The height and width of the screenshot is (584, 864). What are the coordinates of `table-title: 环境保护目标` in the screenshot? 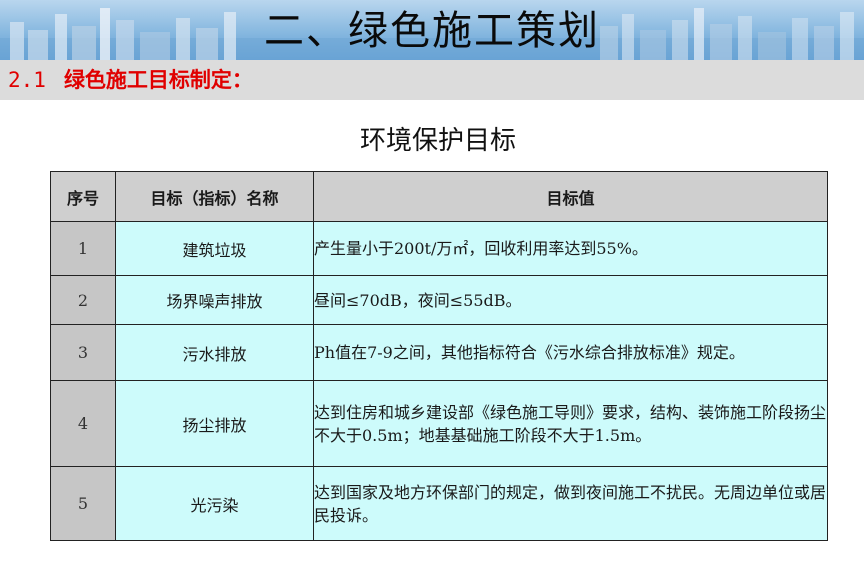 It's located at (437, 141).